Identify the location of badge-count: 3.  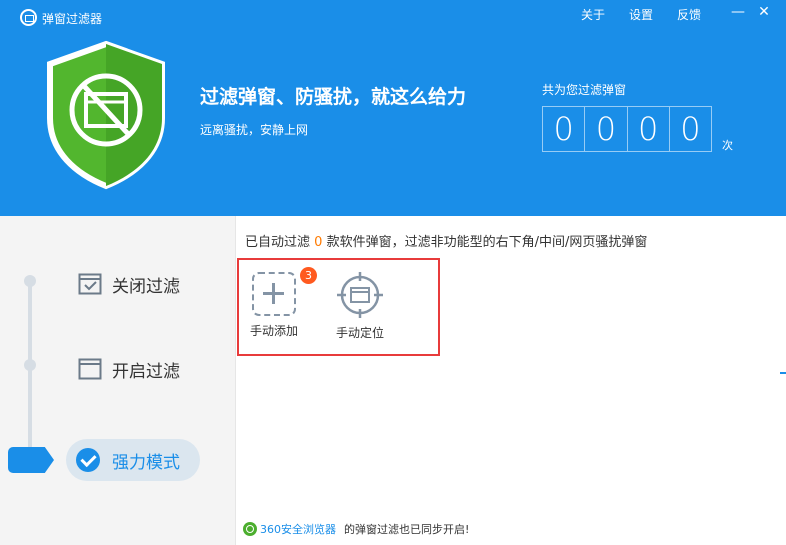
(308, 275).